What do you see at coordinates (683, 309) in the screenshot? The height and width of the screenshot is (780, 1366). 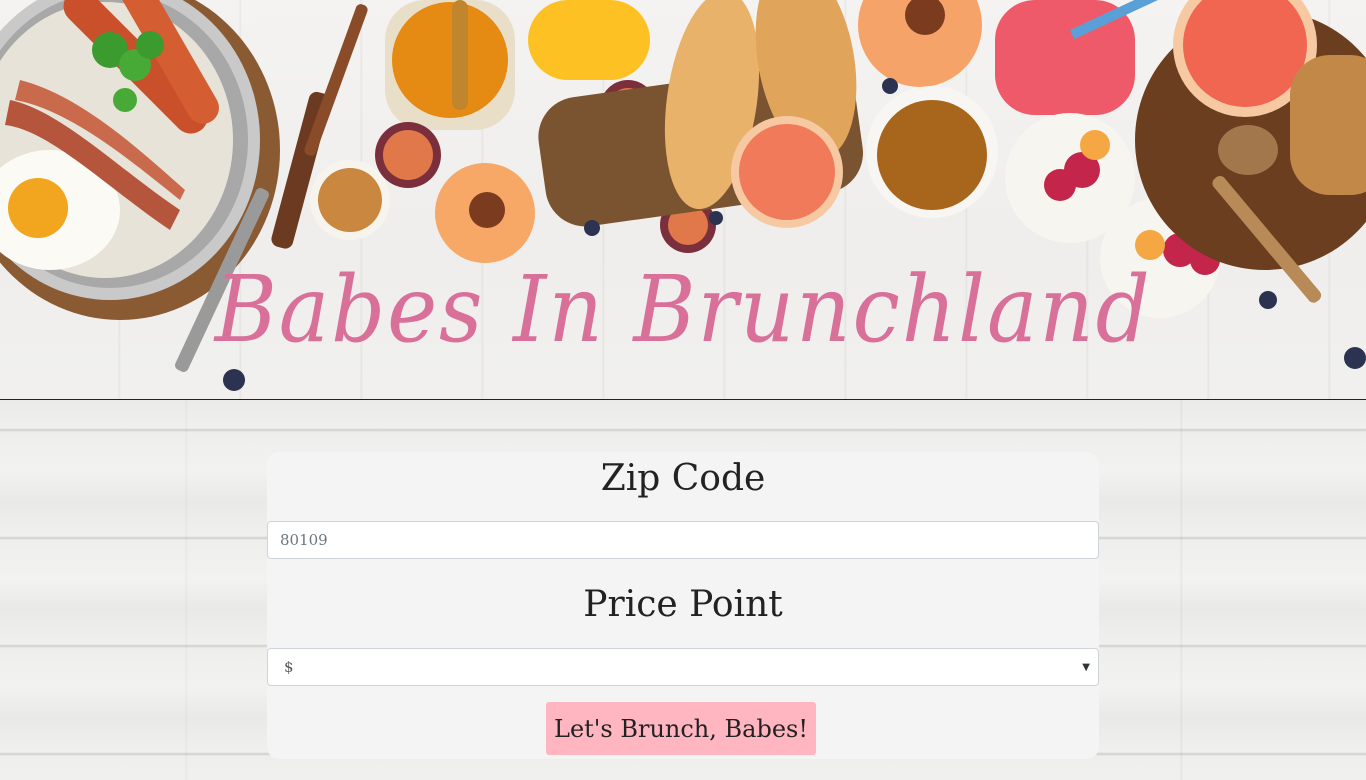 I see `site-title: Babes In Brunchland` at bounding box center [683, 309].